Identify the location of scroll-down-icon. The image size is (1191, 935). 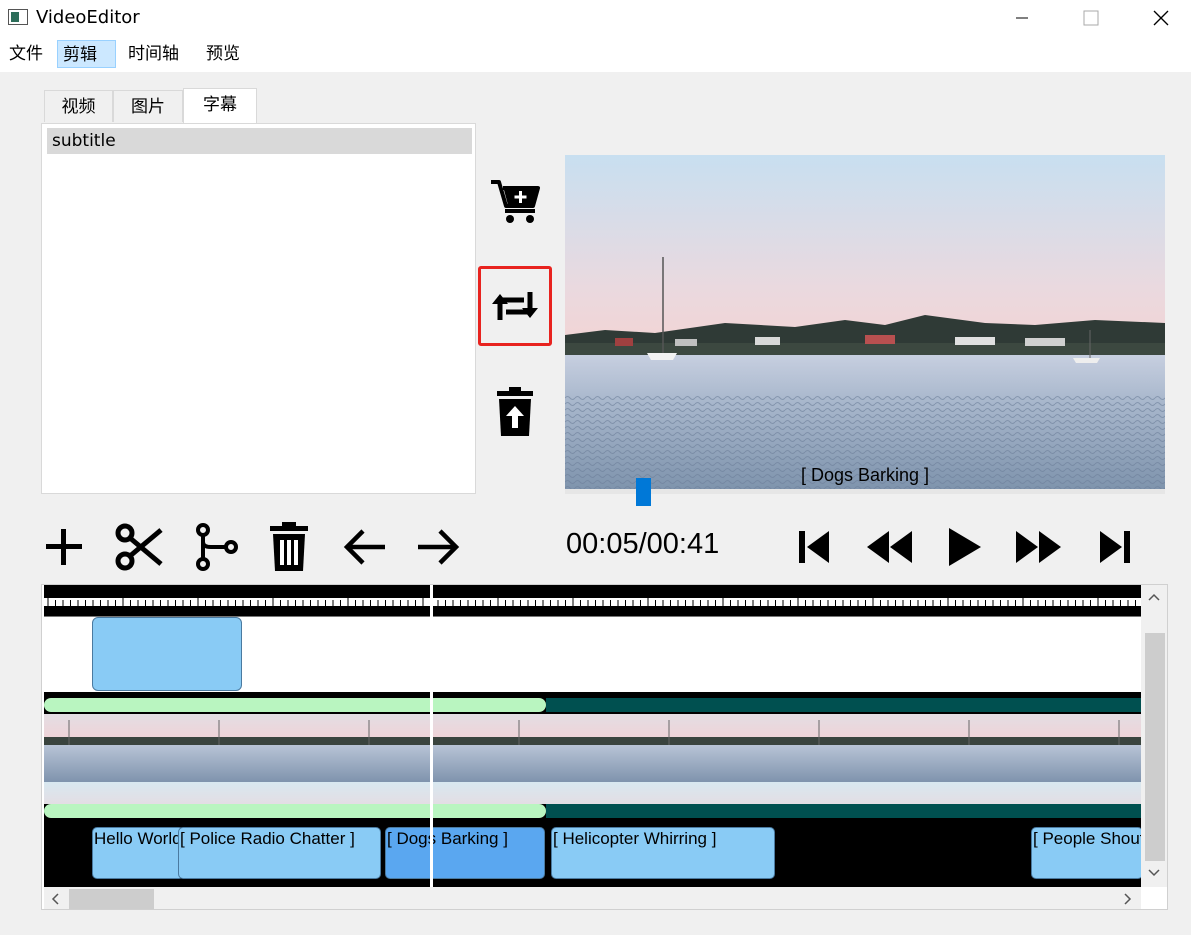
(1154, 873).